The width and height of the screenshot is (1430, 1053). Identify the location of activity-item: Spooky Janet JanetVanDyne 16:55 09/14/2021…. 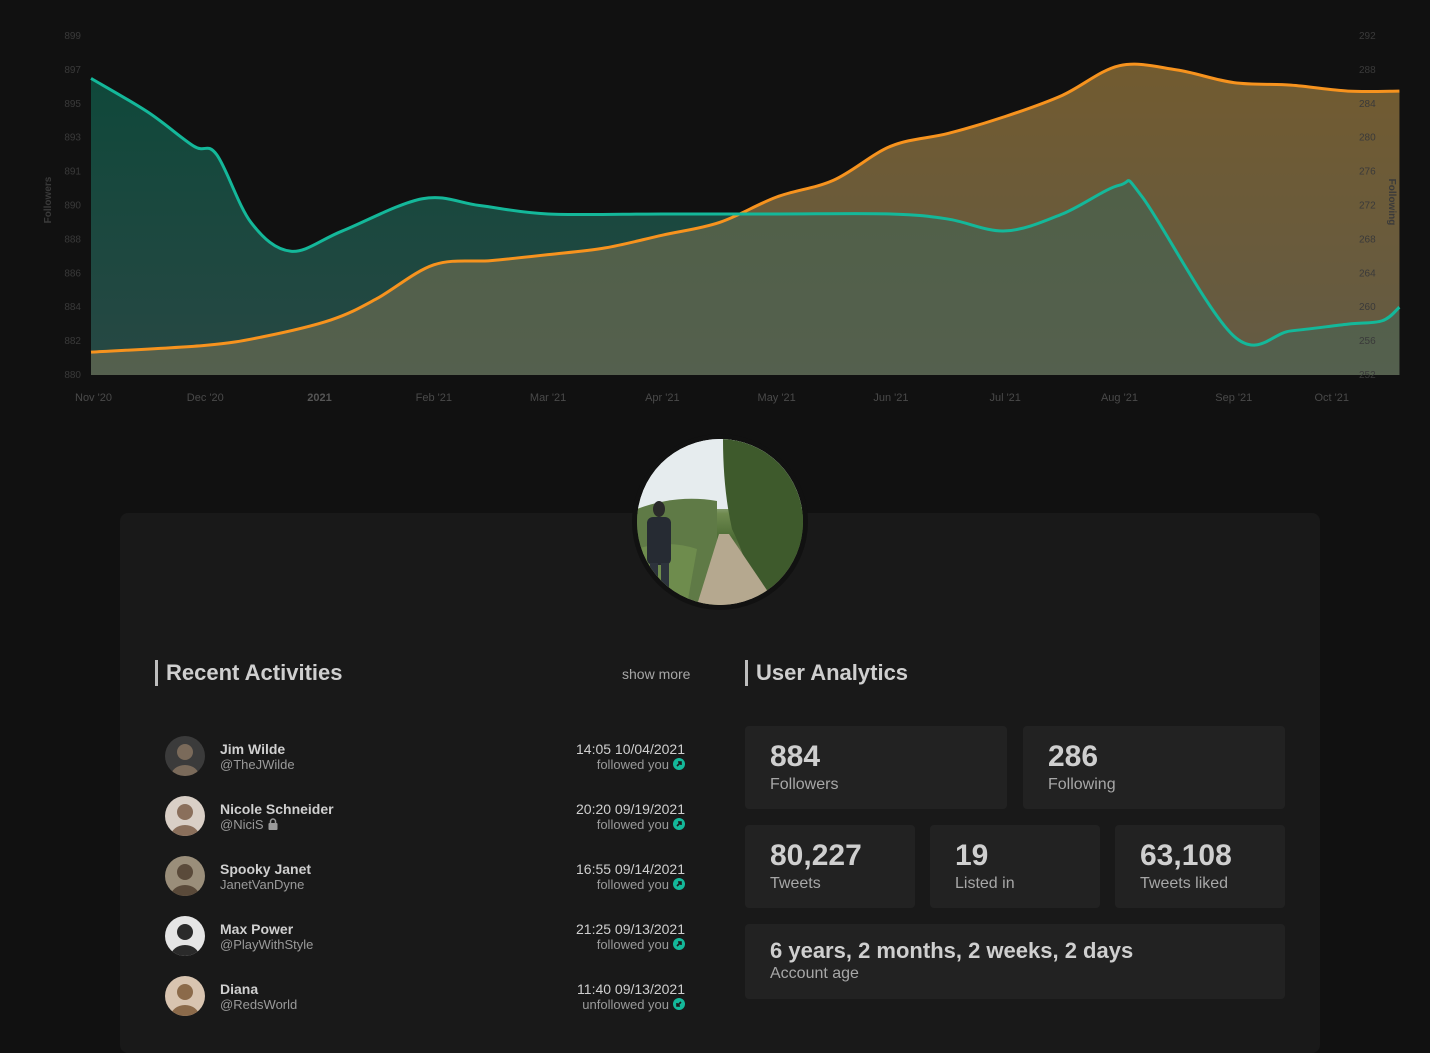
(425, 877).